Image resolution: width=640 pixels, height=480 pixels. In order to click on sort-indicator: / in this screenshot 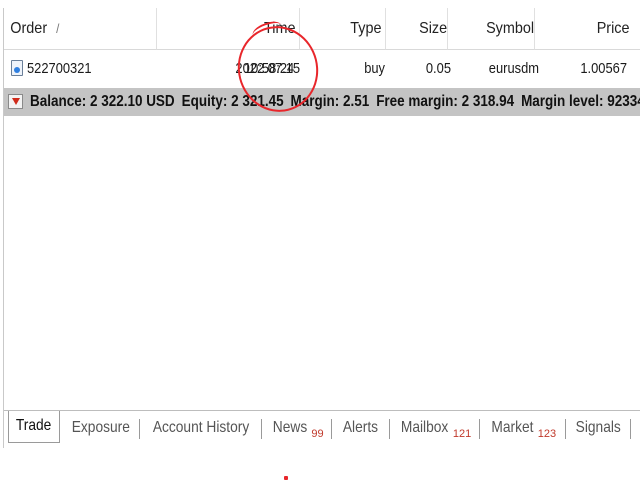, I will do `click(58, 28)`.